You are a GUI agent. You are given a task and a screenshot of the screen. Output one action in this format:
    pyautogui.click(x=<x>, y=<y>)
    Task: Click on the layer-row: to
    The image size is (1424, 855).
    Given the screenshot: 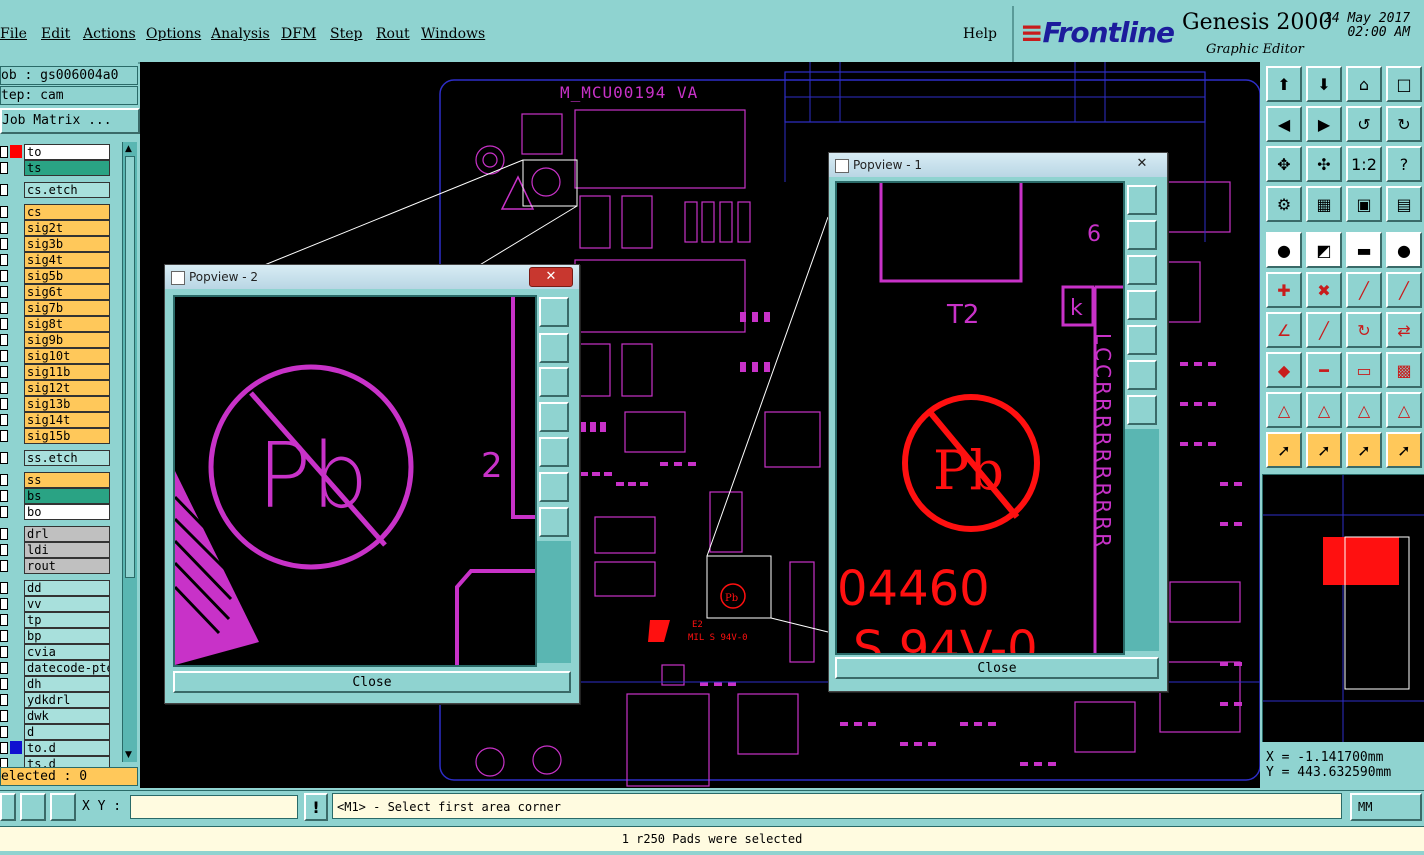 What is the action you would take?
    pyautogui.click(x=61, y=152)
    